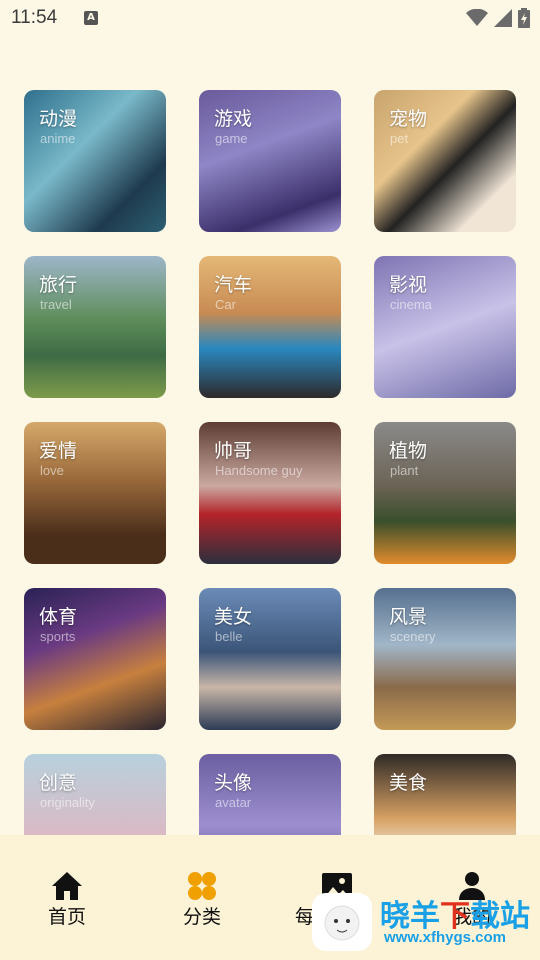  What do you see at coordinates (413, 636) in the screenshot?
I see `category-subtitle: scenery` at bounding box center [413, 636].